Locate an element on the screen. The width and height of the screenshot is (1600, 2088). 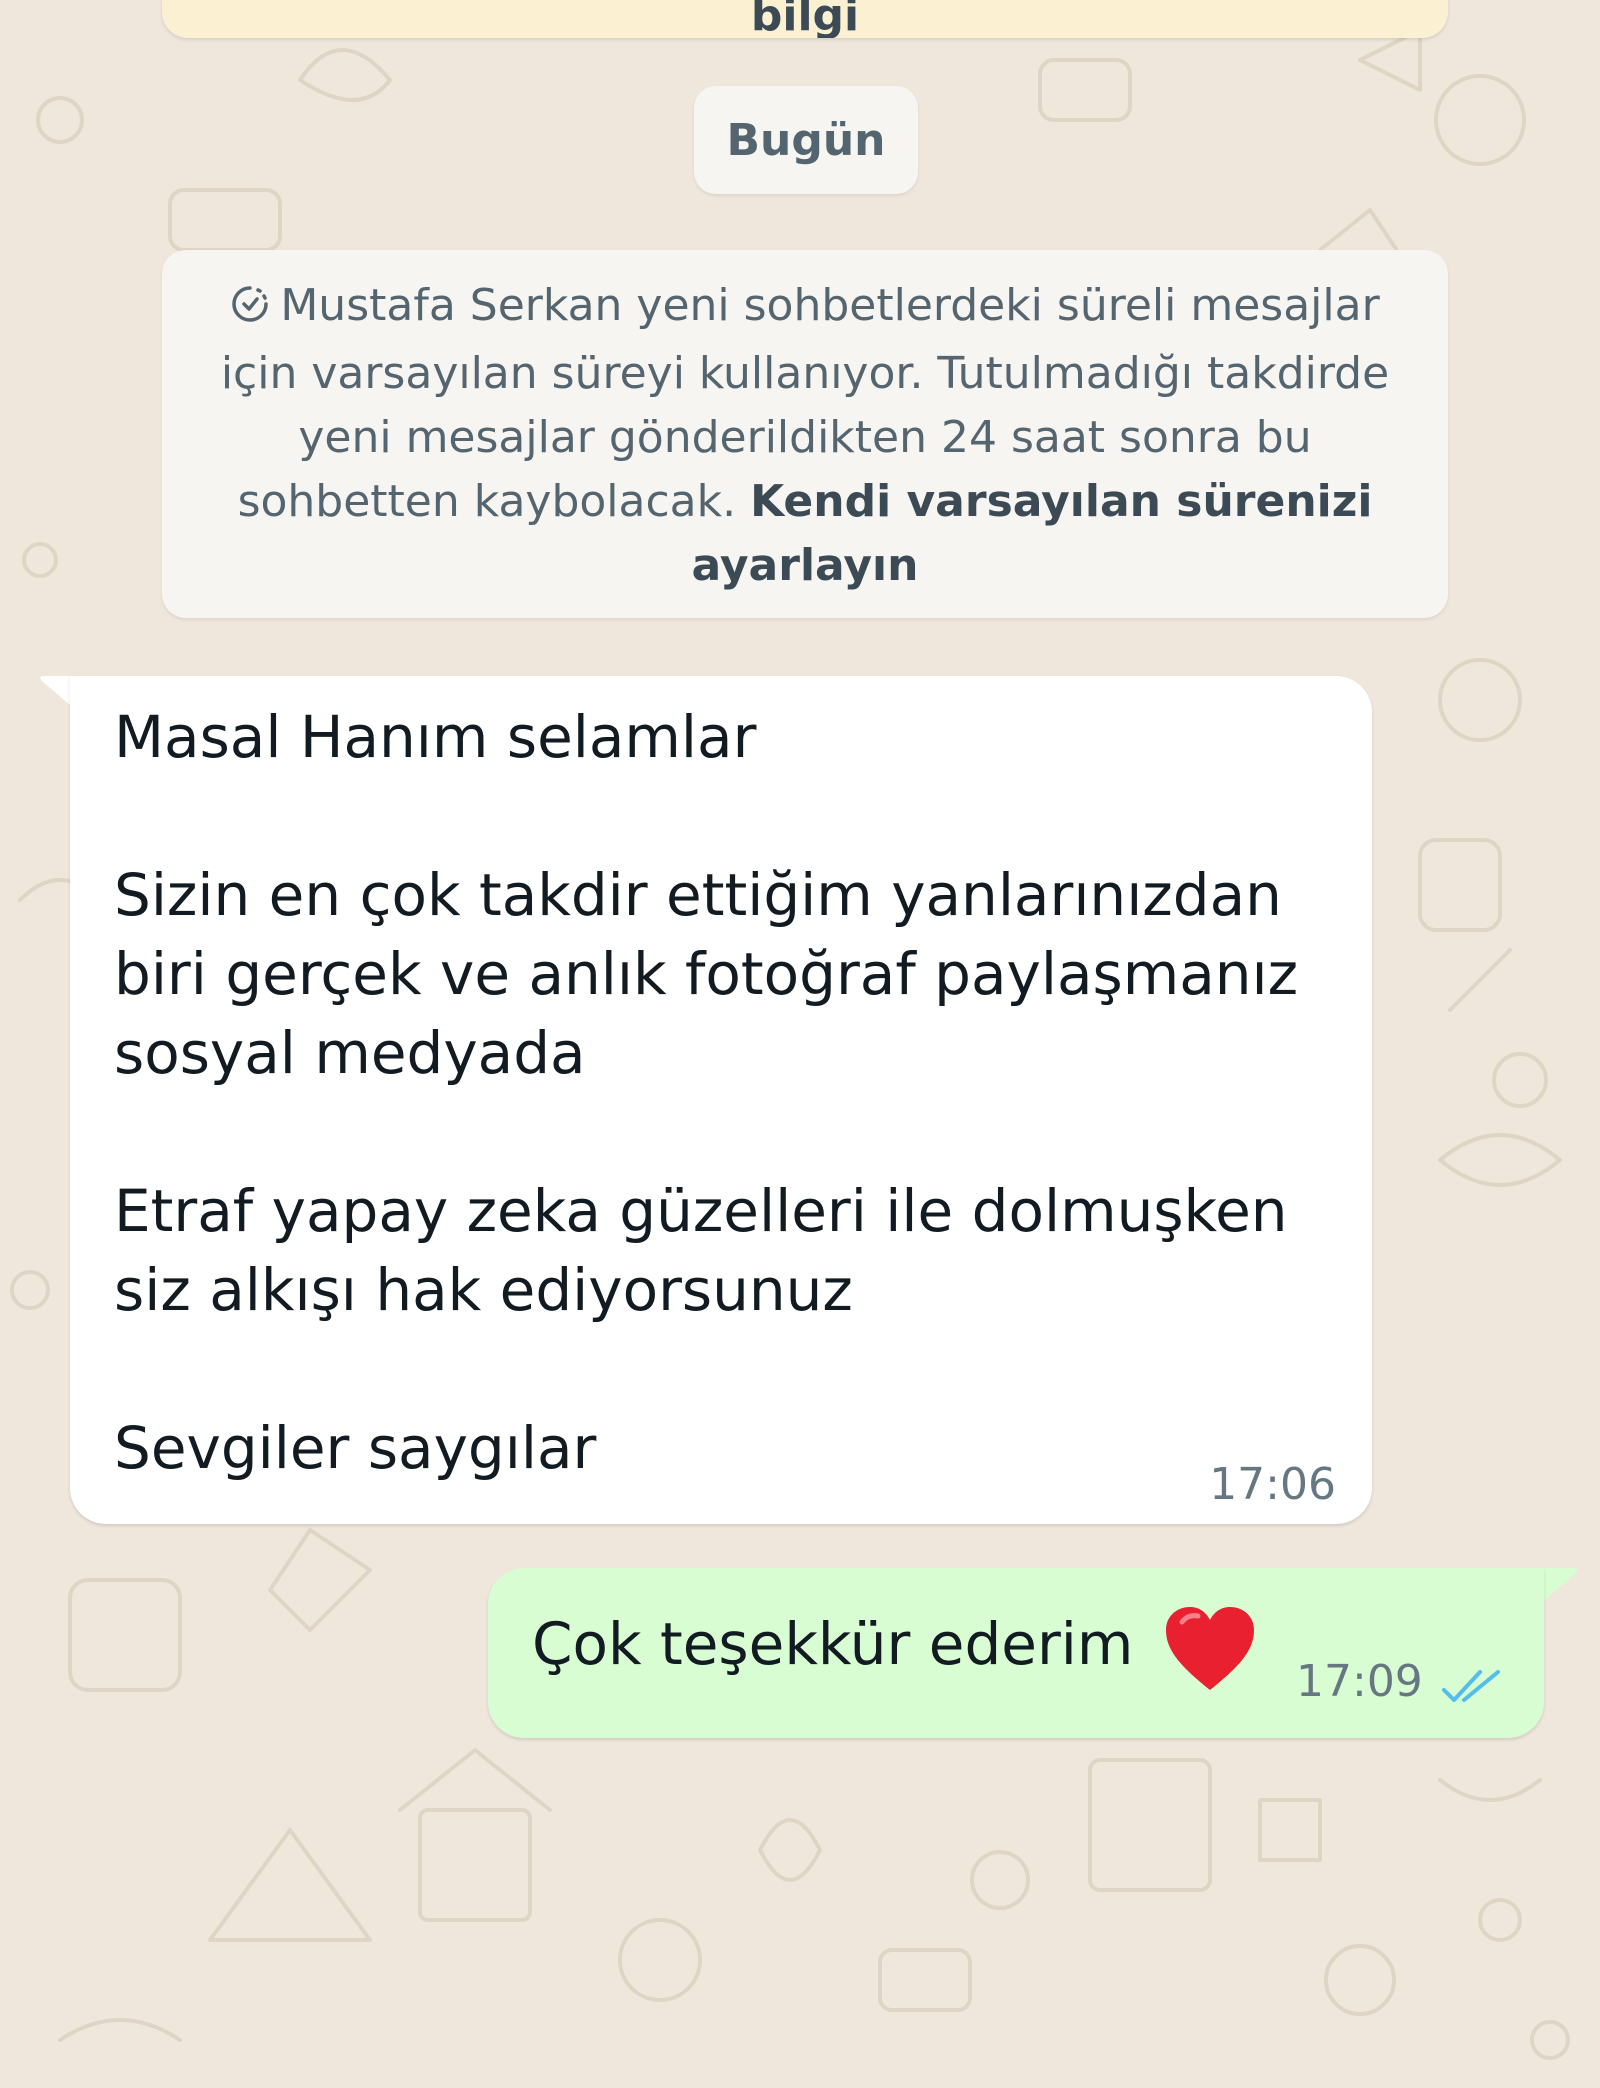
incoming-message-time: 17:06 is located at coordinates (1272, 1484).